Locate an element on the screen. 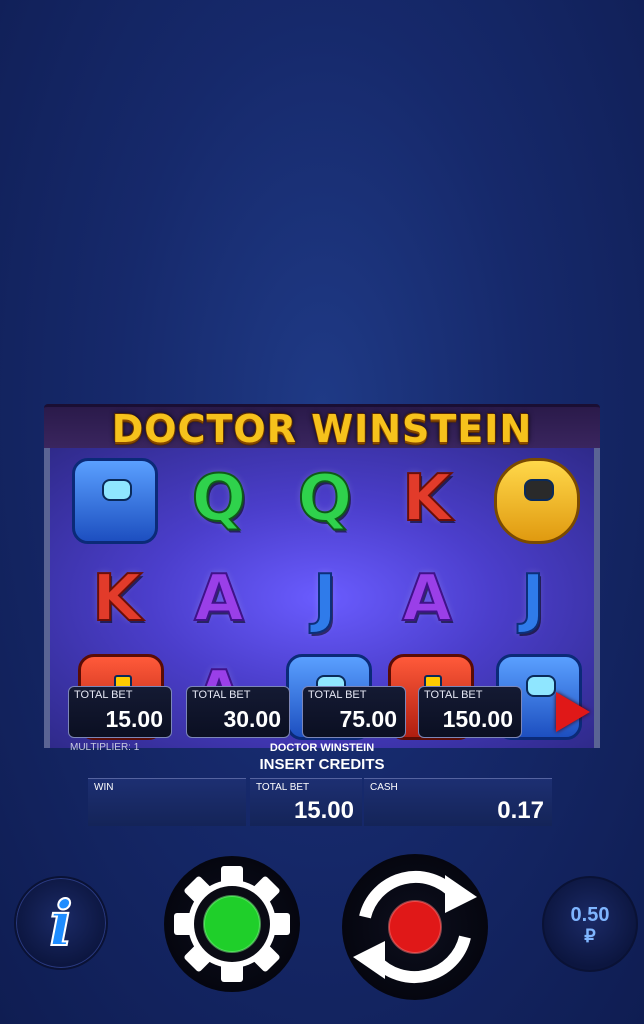 This screenshot has height=1024, width=644. bet-option-30: TOTAL BET 30.00 is located at coordinates (238, 712).